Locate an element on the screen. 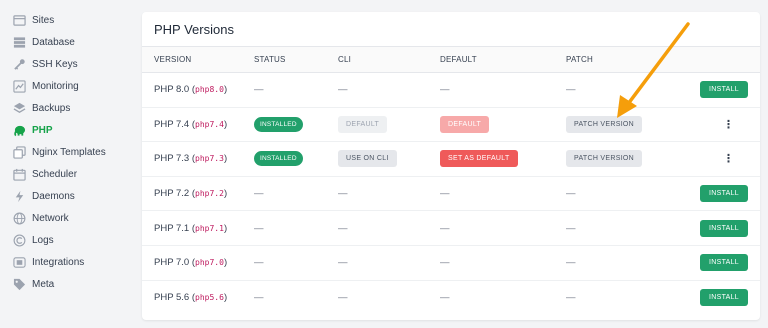 The width and height of the screenshot is (768, 328). bolt-icon is located at coordinates (19, 196).